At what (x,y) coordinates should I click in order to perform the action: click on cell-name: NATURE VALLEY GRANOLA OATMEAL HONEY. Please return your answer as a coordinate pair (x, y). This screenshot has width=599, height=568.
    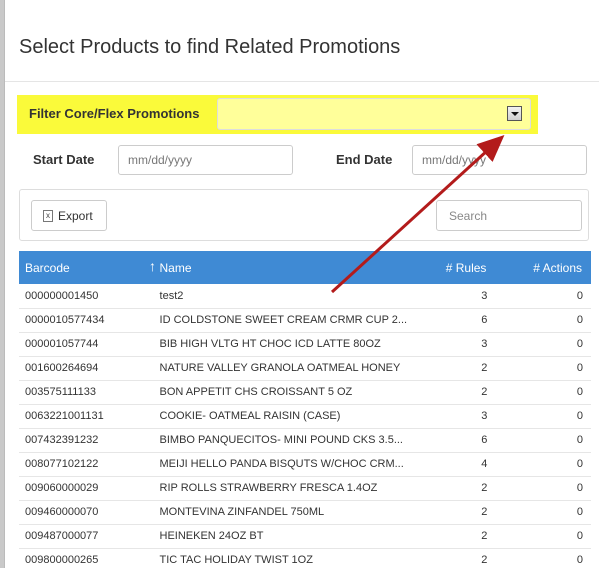
    Looking at the image, I should click on (280, 368).